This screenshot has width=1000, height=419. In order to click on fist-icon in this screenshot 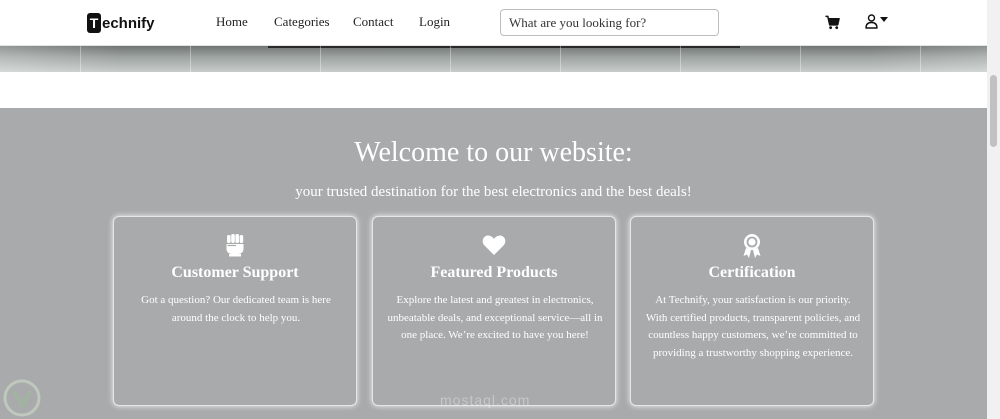, I will do `click(235, 245)`.